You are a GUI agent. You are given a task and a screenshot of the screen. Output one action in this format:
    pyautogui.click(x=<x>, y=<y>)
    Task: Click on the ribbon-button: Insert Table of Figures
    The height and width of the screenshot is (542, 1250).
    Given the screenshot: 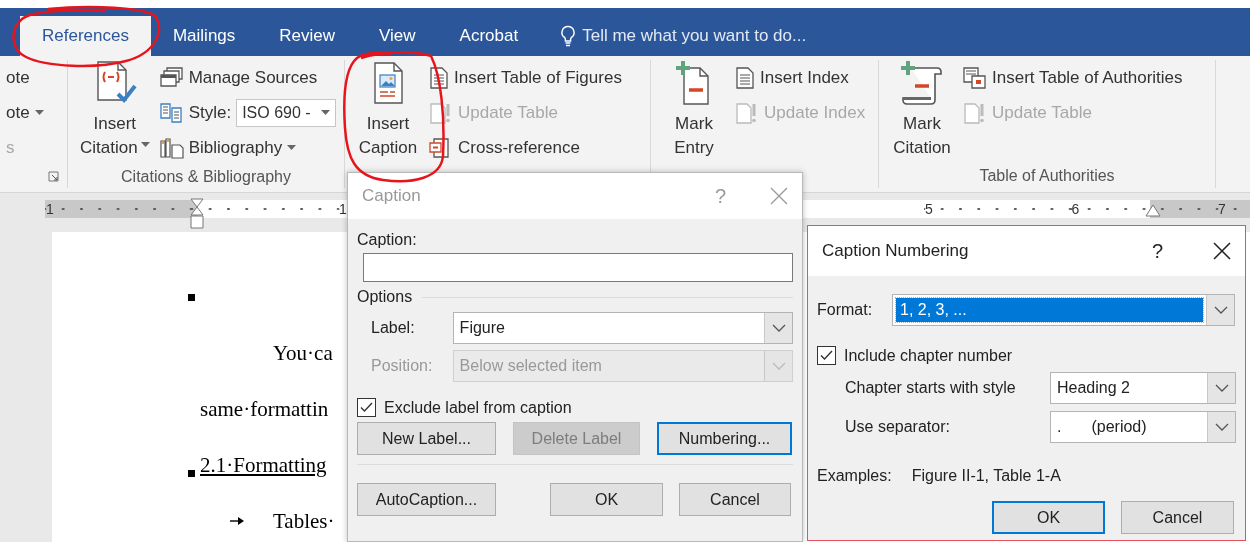 What is the action you would take?
    pyautogui.click(x=525, y=77)
    